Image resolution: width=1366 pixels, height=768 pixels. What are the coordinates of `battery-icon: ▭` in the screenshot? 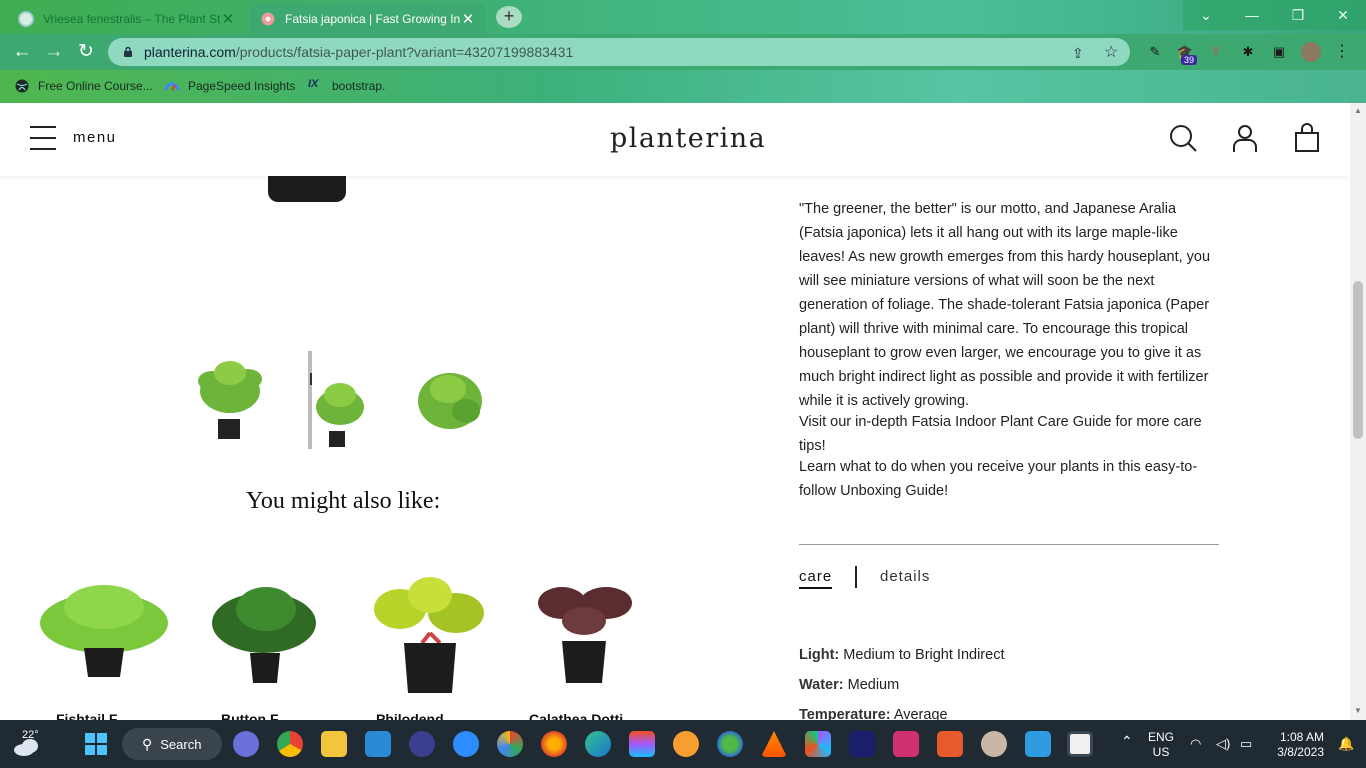 It's located at (1246, 743).